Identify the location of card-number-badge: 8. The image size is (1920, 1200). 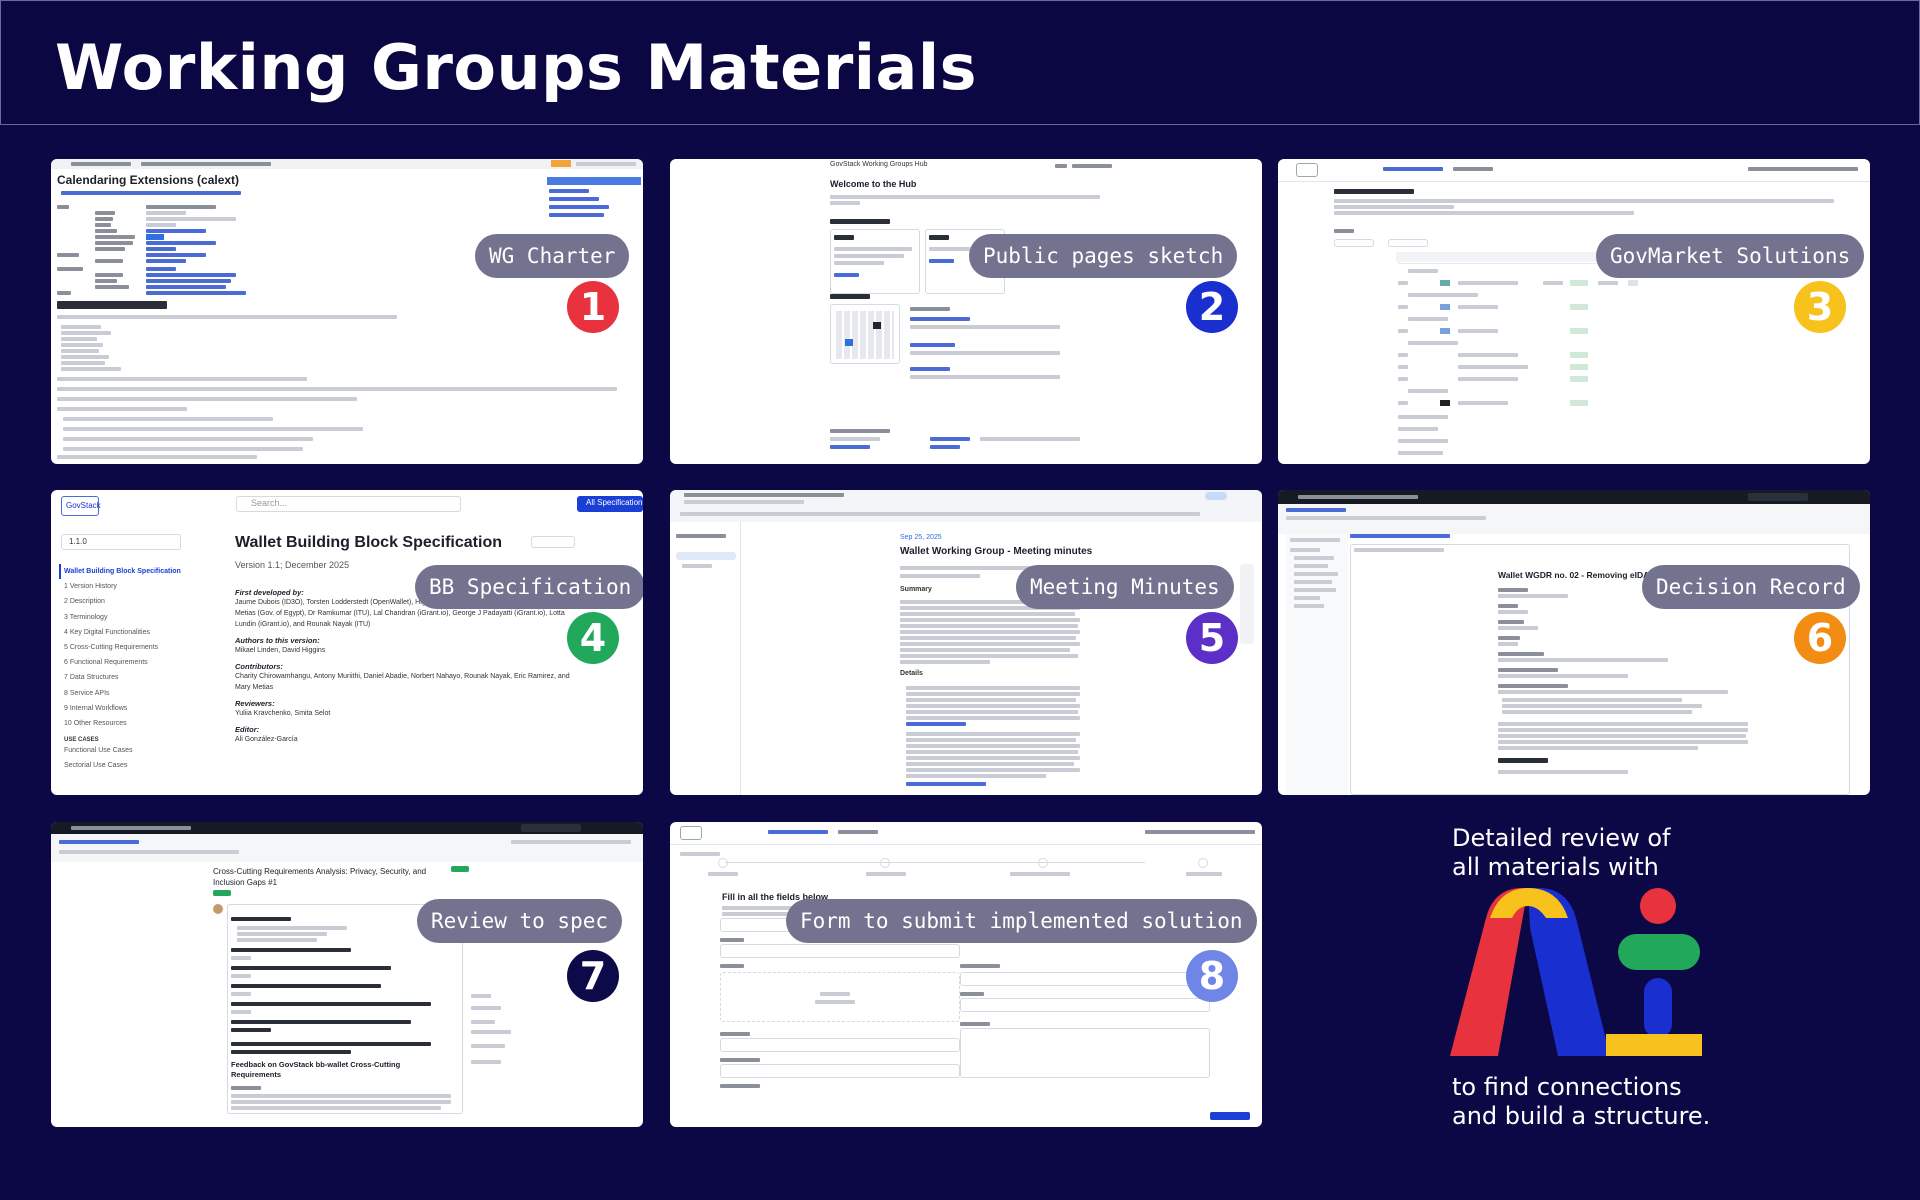
(1212, 976).